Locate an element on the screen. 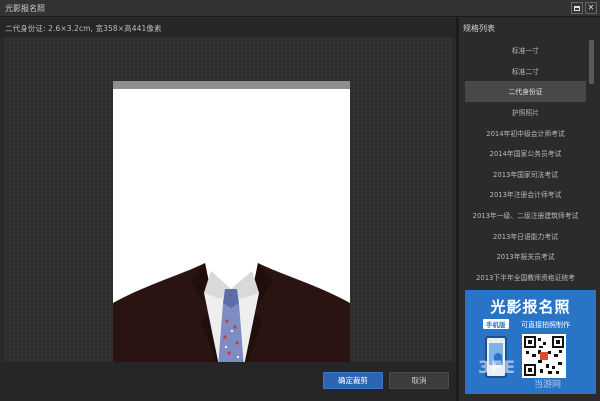 Image resolution: width=600 pixels, height=401 pixels. close-button: ✕ is located at coordinates (591, 8).